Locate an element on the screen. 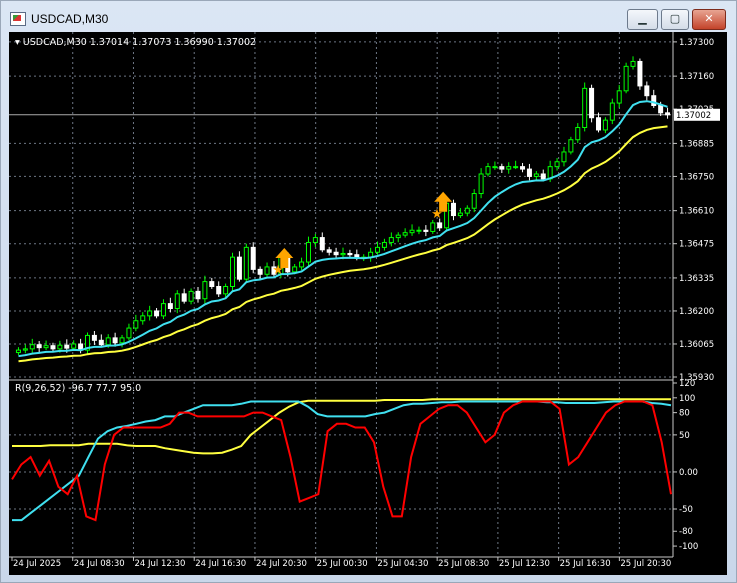 The height and width of the screenshot is (583, 737). time-label: 25 Jul 04:30 is located at coordinates (402, 564).